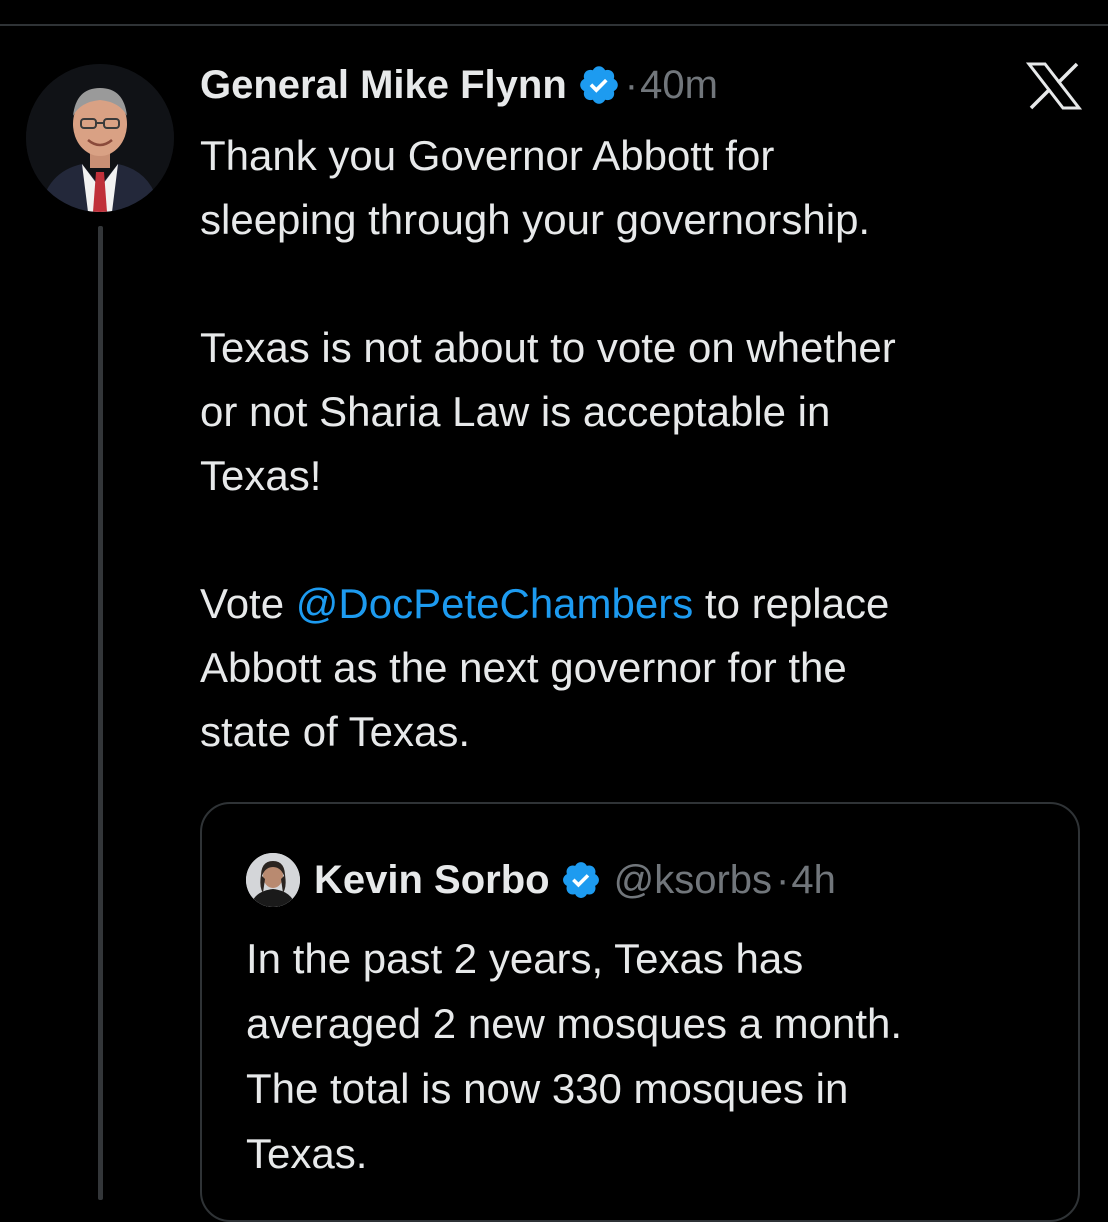 This screenshot has width=1108, height=1222. I want to click on tweet-text-line: sleeping through your governorship., so click(535, 219).